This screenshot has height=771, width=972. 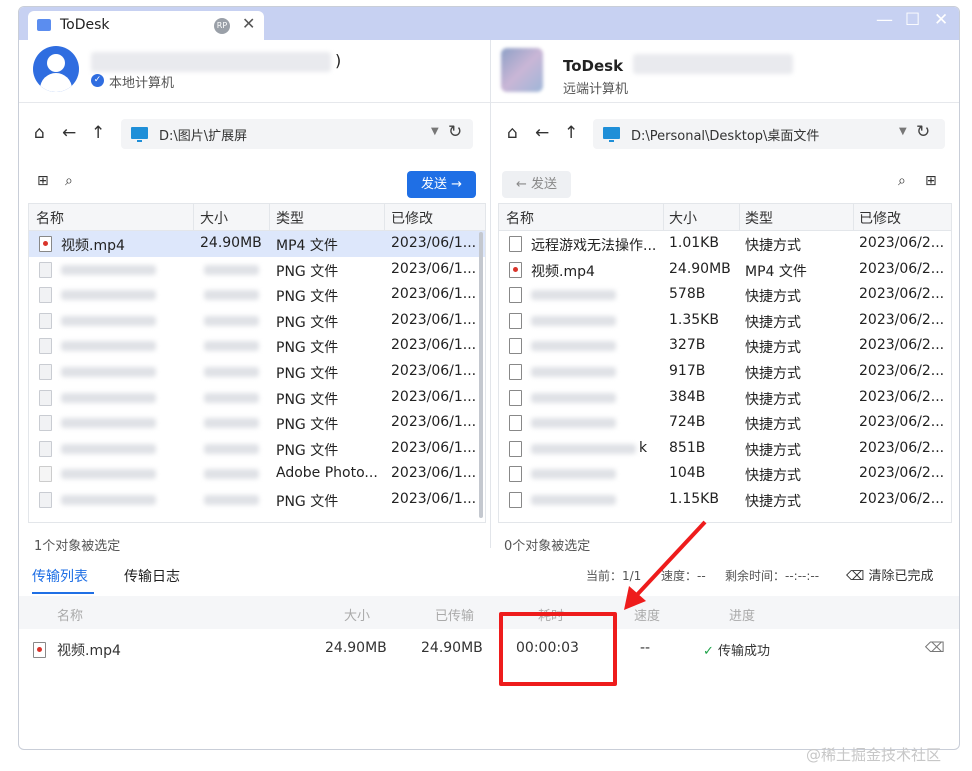 What do you see at coordinates (152, 576) in the screenshot?
I see `tab-transfer-log: 传输日志` at bounding box center [152, 576].